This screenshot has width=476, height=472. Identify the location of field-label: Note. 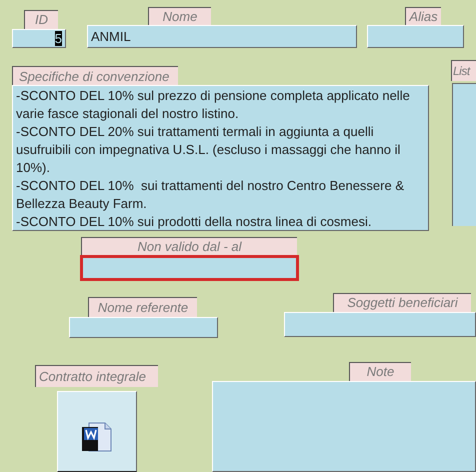
(380, 371).